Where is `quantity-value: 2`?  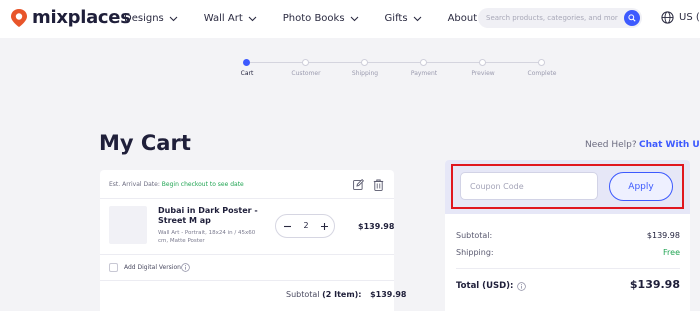 quantity-value: 2 is located at coordinates (306, 225).